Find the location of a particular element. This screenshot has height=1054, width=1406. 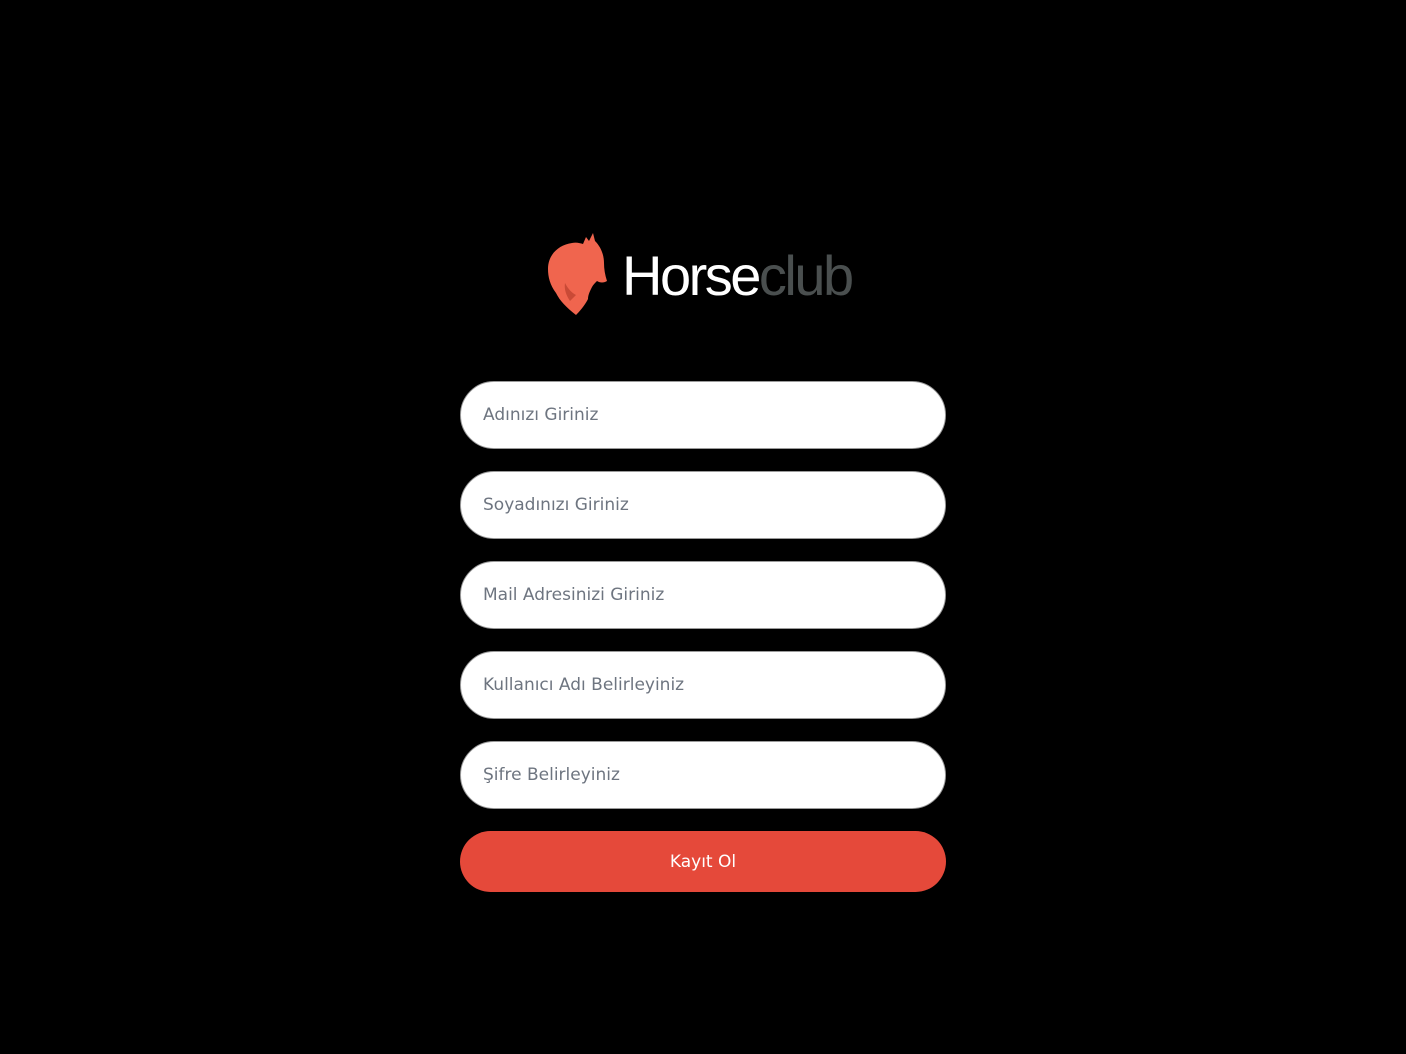

password-input is located at coordinates (703, 775).